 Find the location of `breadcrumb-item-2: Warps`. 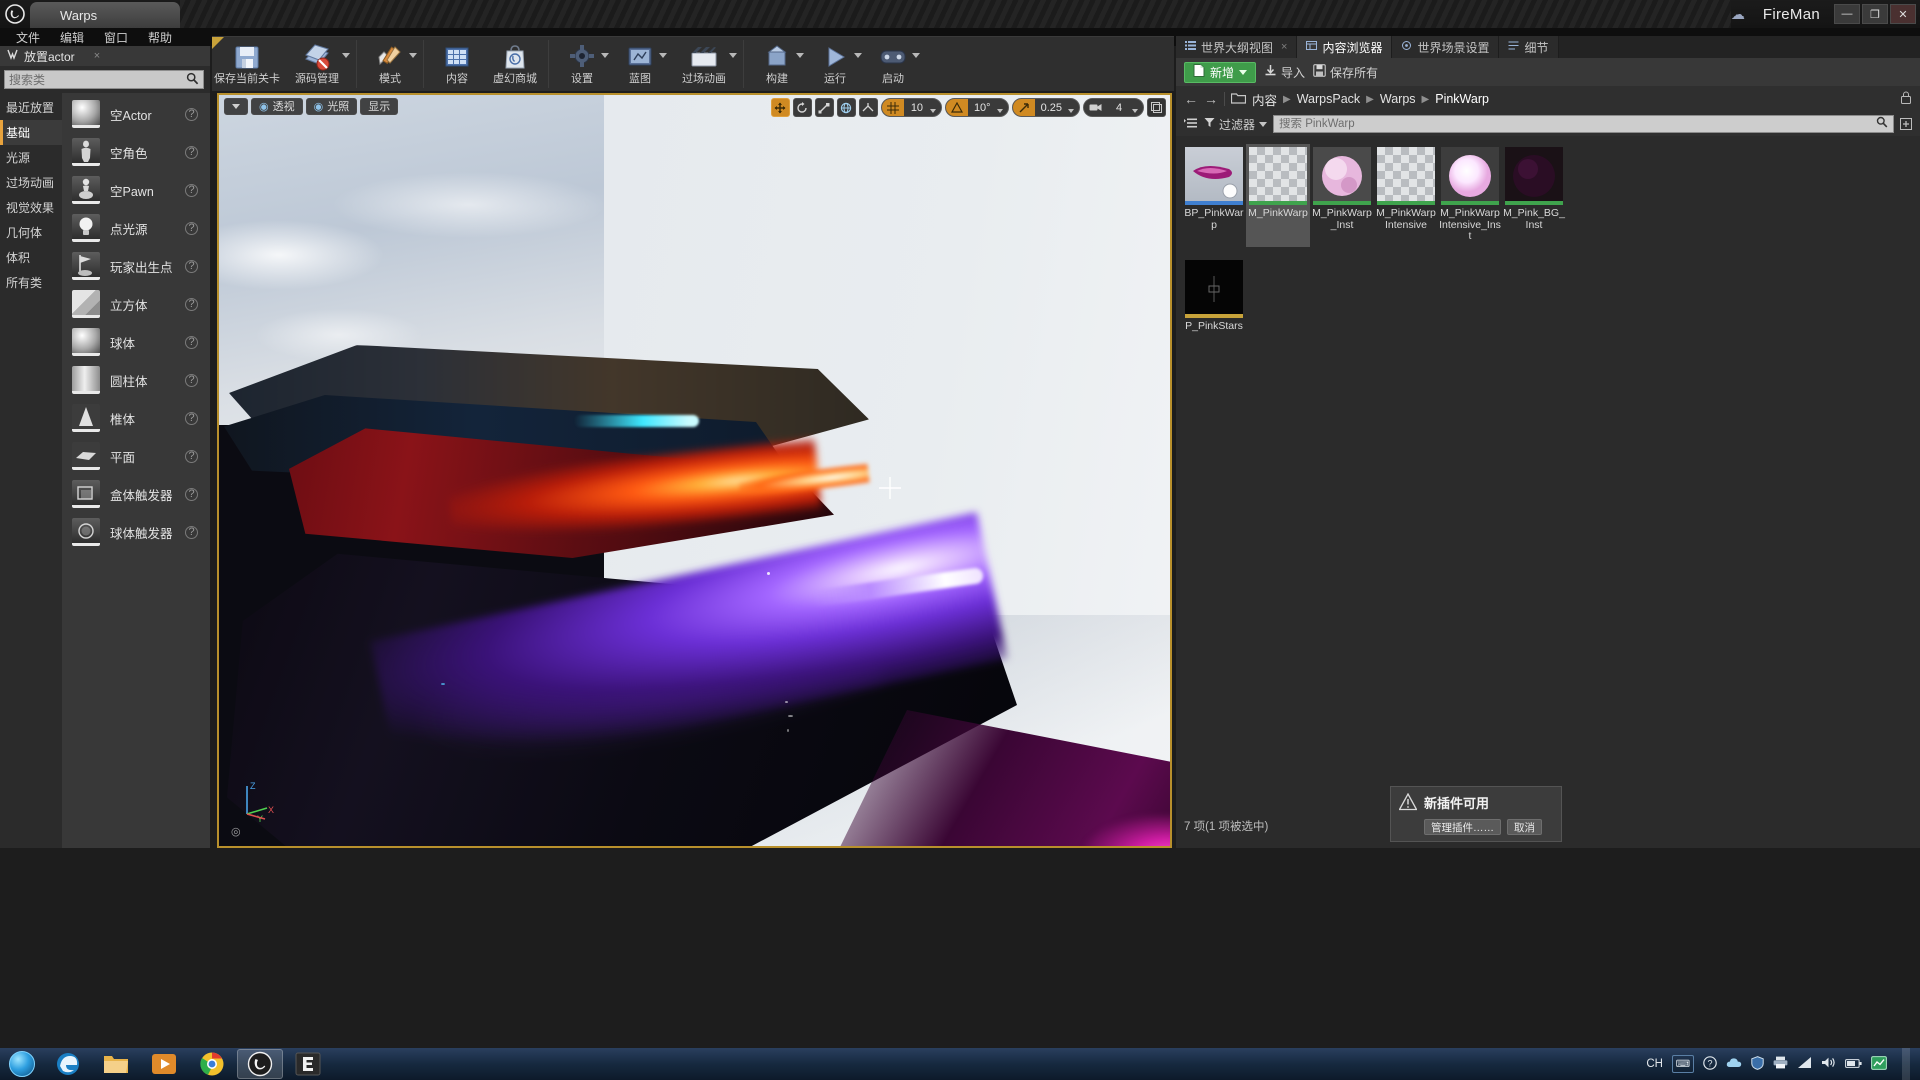

breadcrumb-item-2: Warps is located at coordinates (1398, 99).